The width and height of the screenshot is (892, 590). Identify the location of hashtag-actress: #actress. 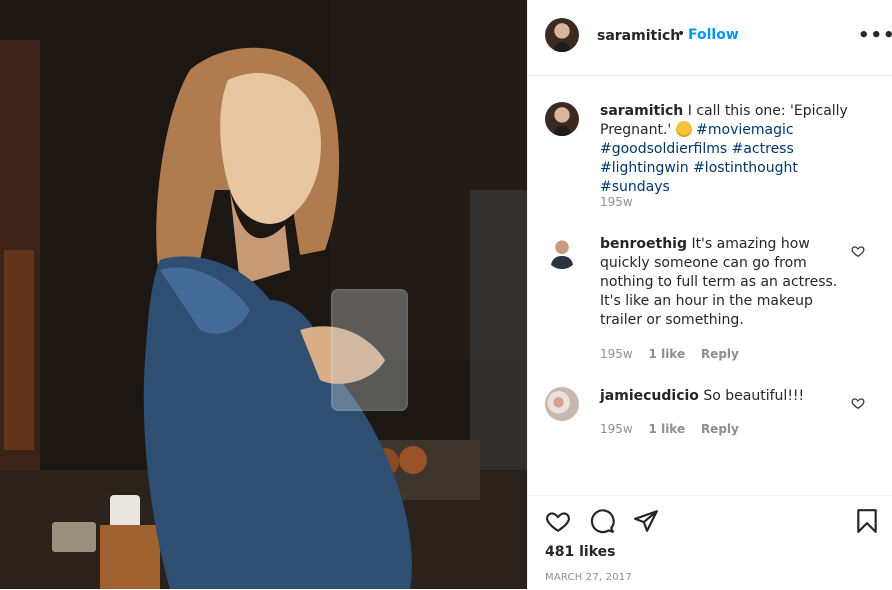
(763, 149).